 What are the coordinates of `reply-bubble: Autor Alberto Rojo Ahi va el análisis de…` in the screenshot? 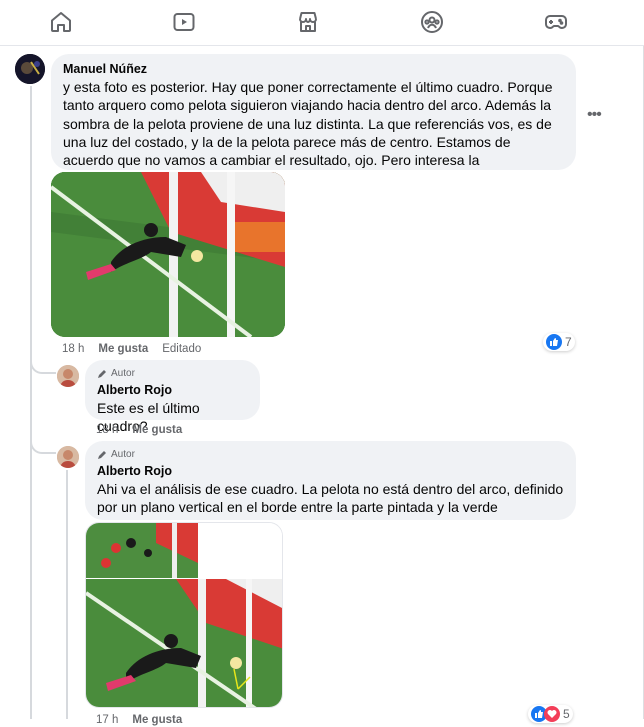 It's located at (330, 480).